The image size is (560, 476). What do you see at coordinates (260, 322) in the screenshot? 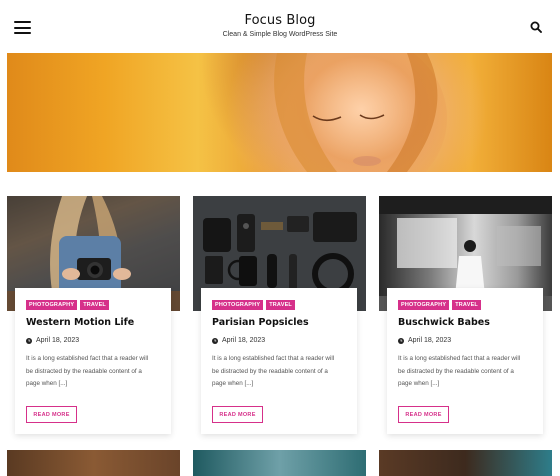
I see `post-title: Parisian Popsicles` at bounding box center [260, 322].